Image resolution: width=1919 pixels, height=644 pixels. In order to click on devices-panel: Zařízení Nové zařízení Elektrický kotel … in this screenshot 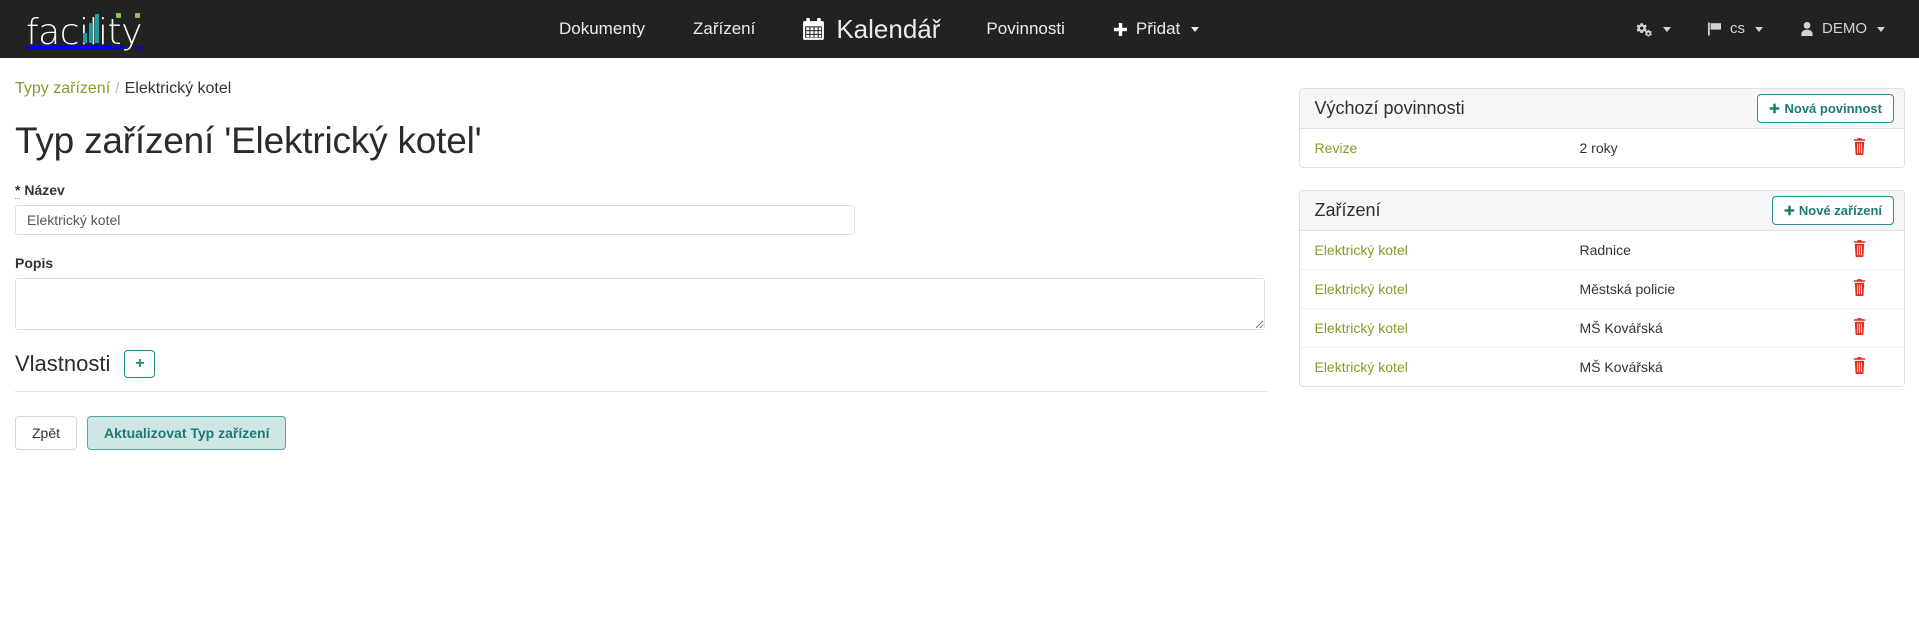, I will do `click(1602, 288)`.